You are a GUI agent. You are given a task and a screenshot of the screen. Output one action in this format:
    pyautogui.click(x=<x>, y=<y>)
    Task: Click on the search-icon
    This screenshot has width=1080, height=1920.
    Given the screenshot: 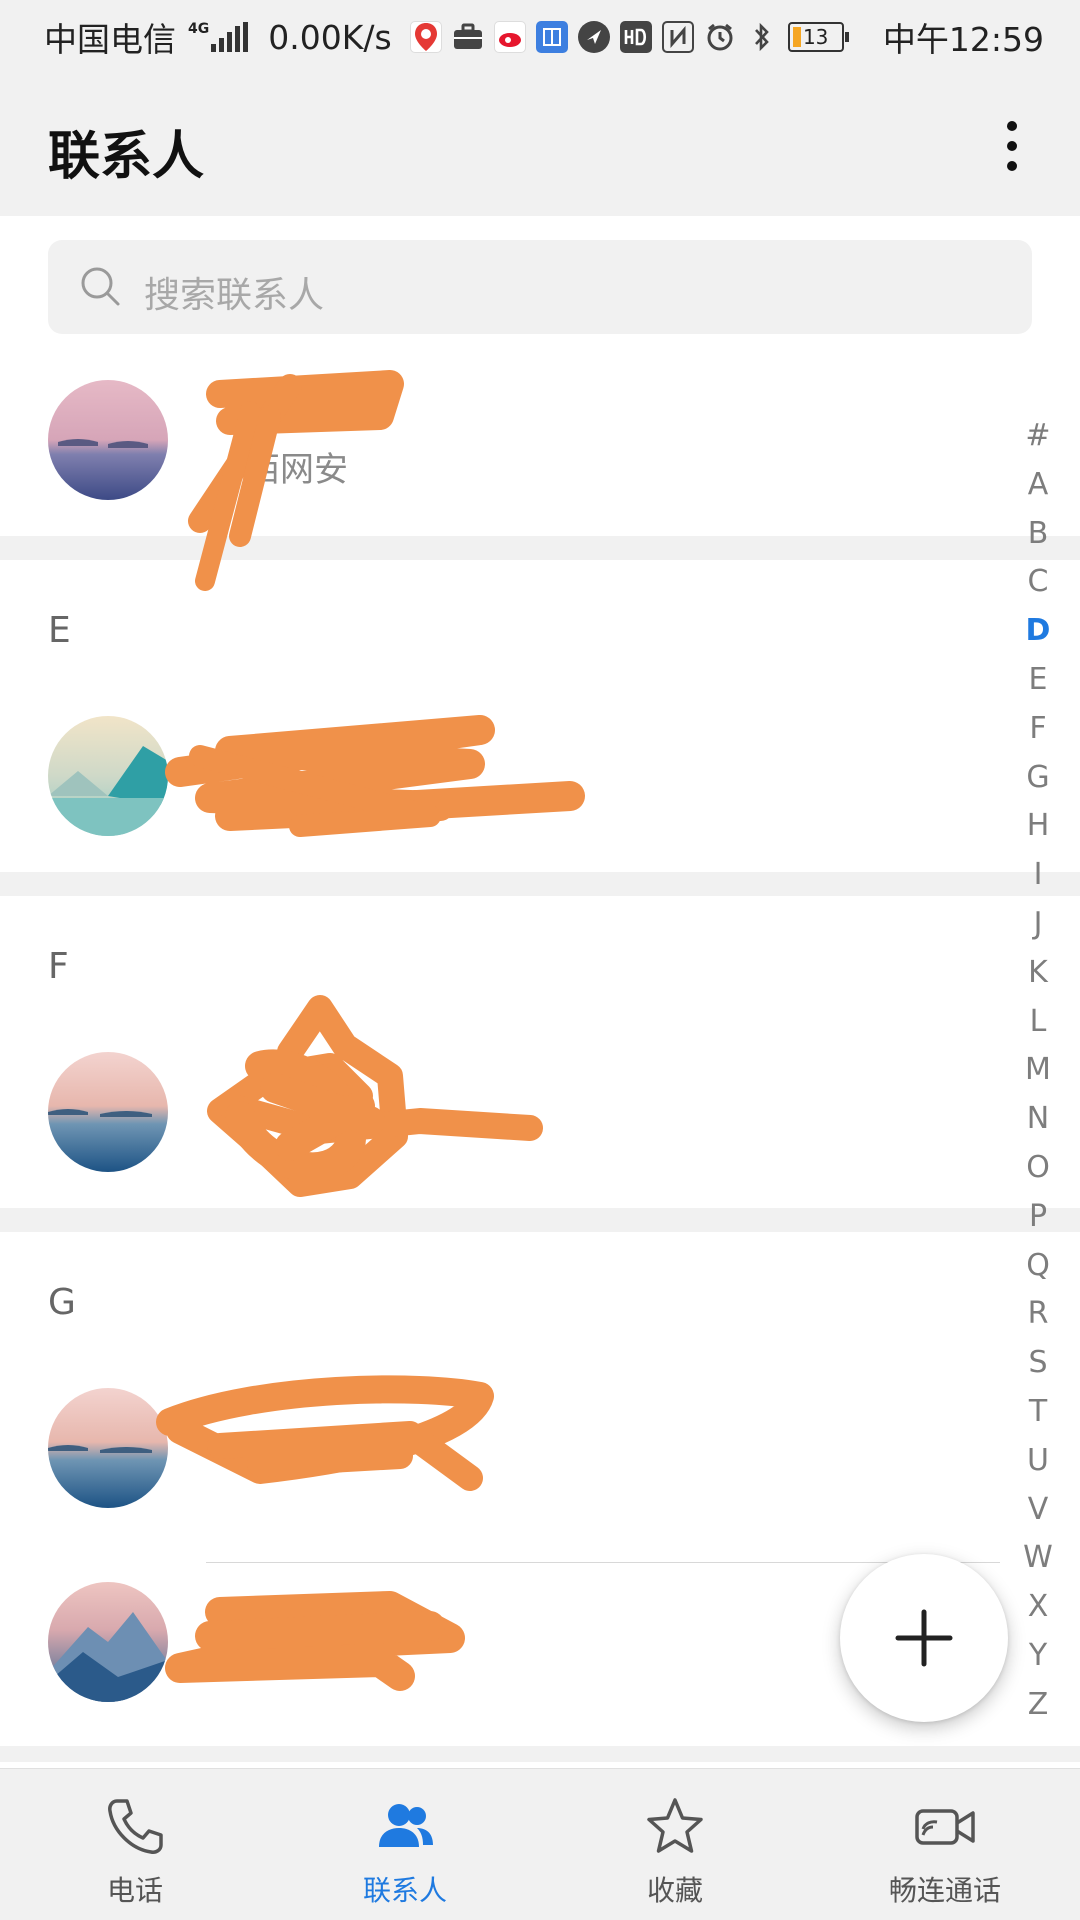 What is the action you would take?
    pyautogui.click(x=100, y=286)
    